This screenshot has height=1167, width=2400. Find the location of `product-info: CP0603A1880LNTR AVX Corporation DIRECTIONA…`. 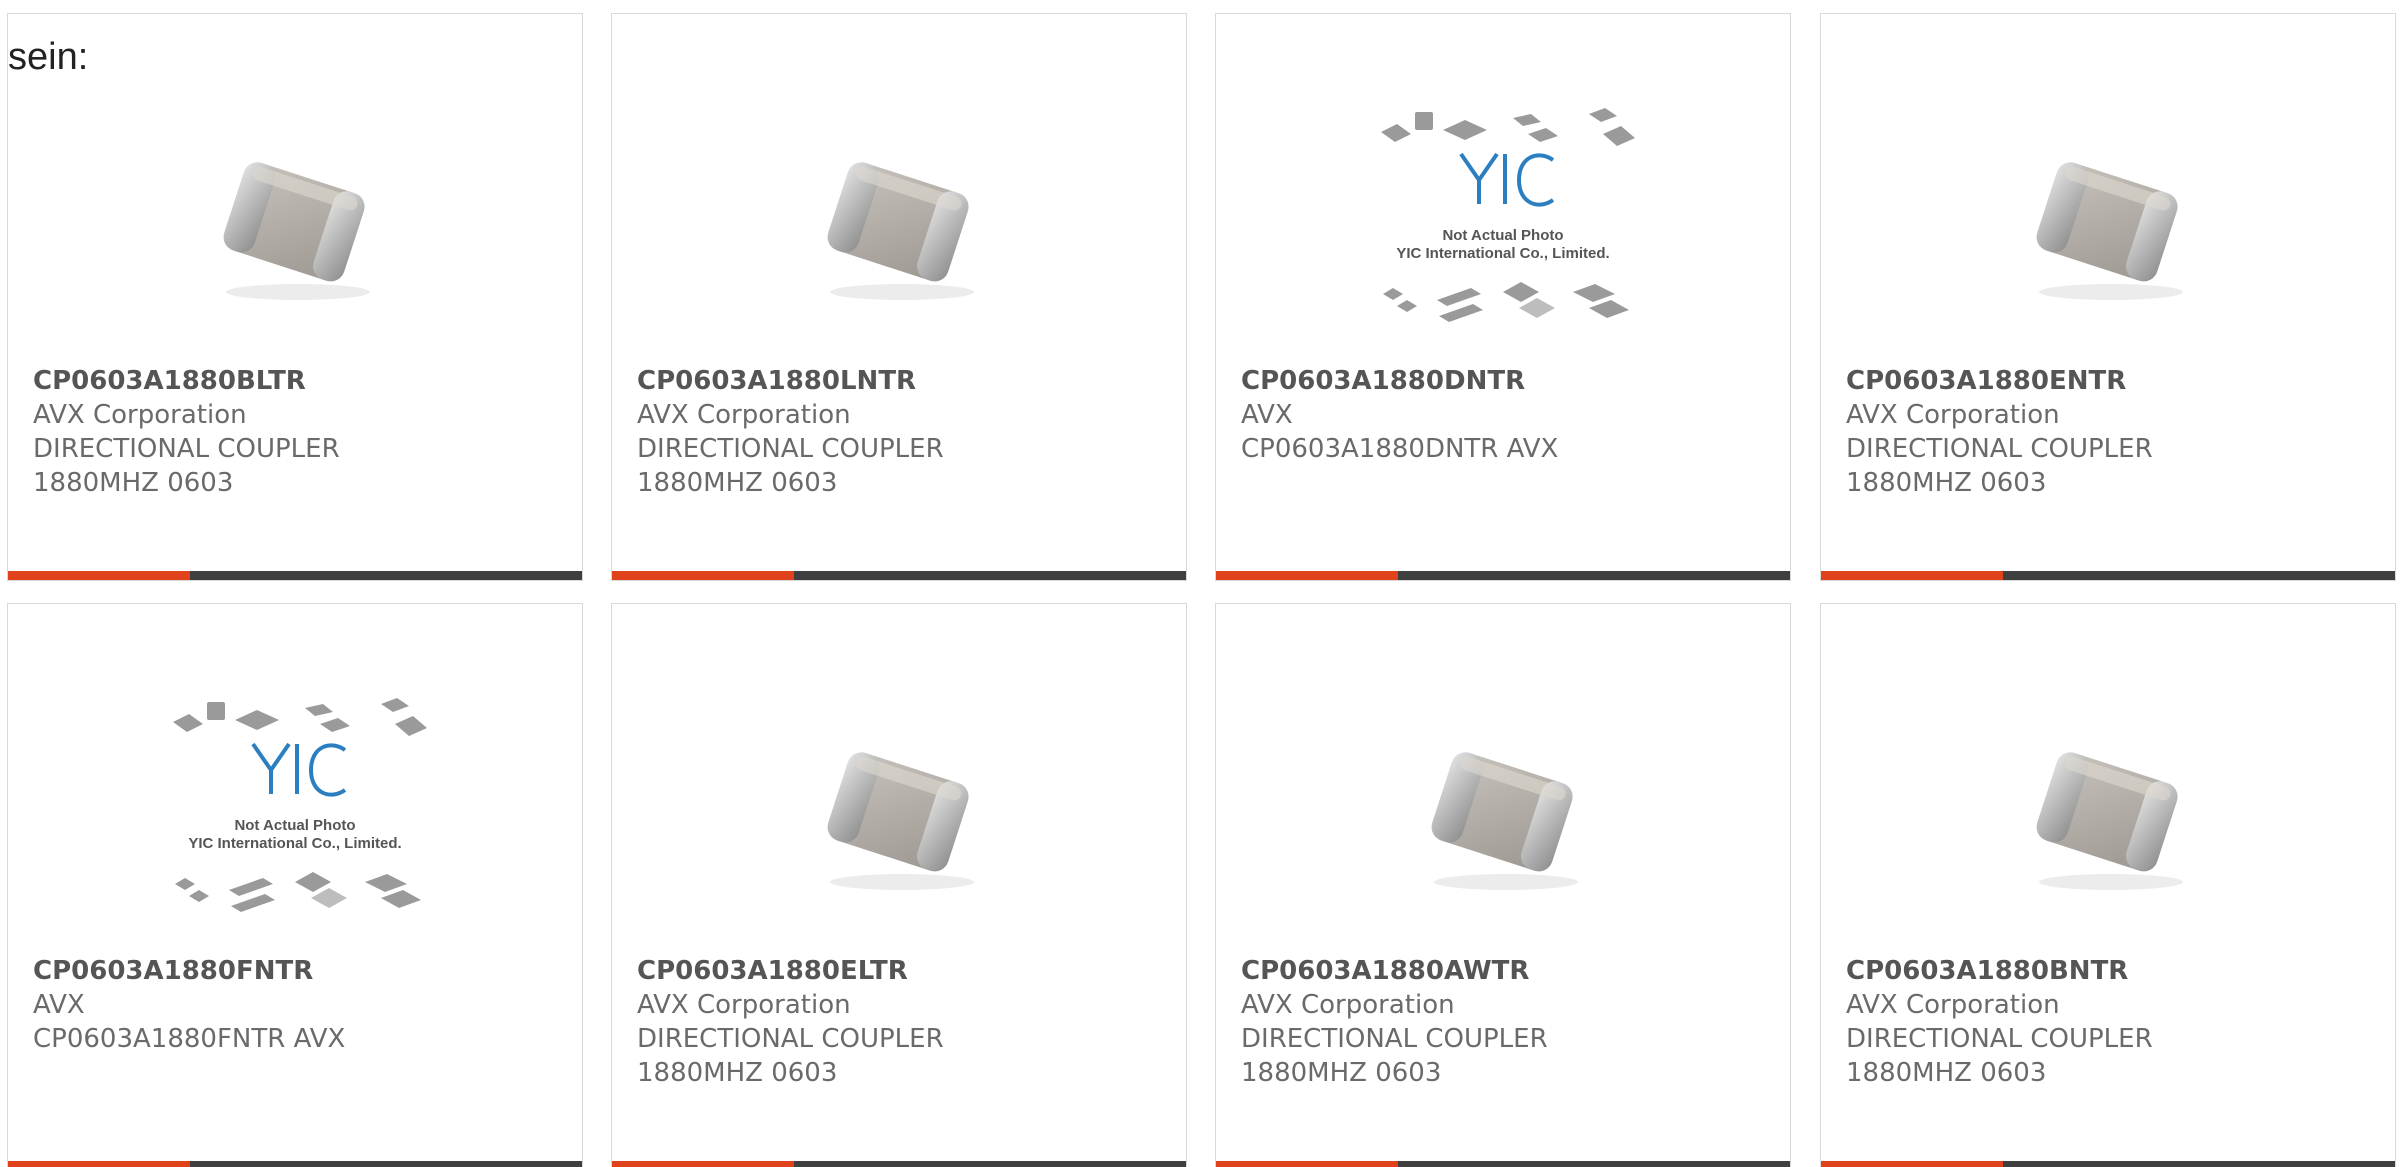

product-info: CP0603A1880LNTR AVX Corporation DIRECTIONA… is located at coordinates (901, 432).